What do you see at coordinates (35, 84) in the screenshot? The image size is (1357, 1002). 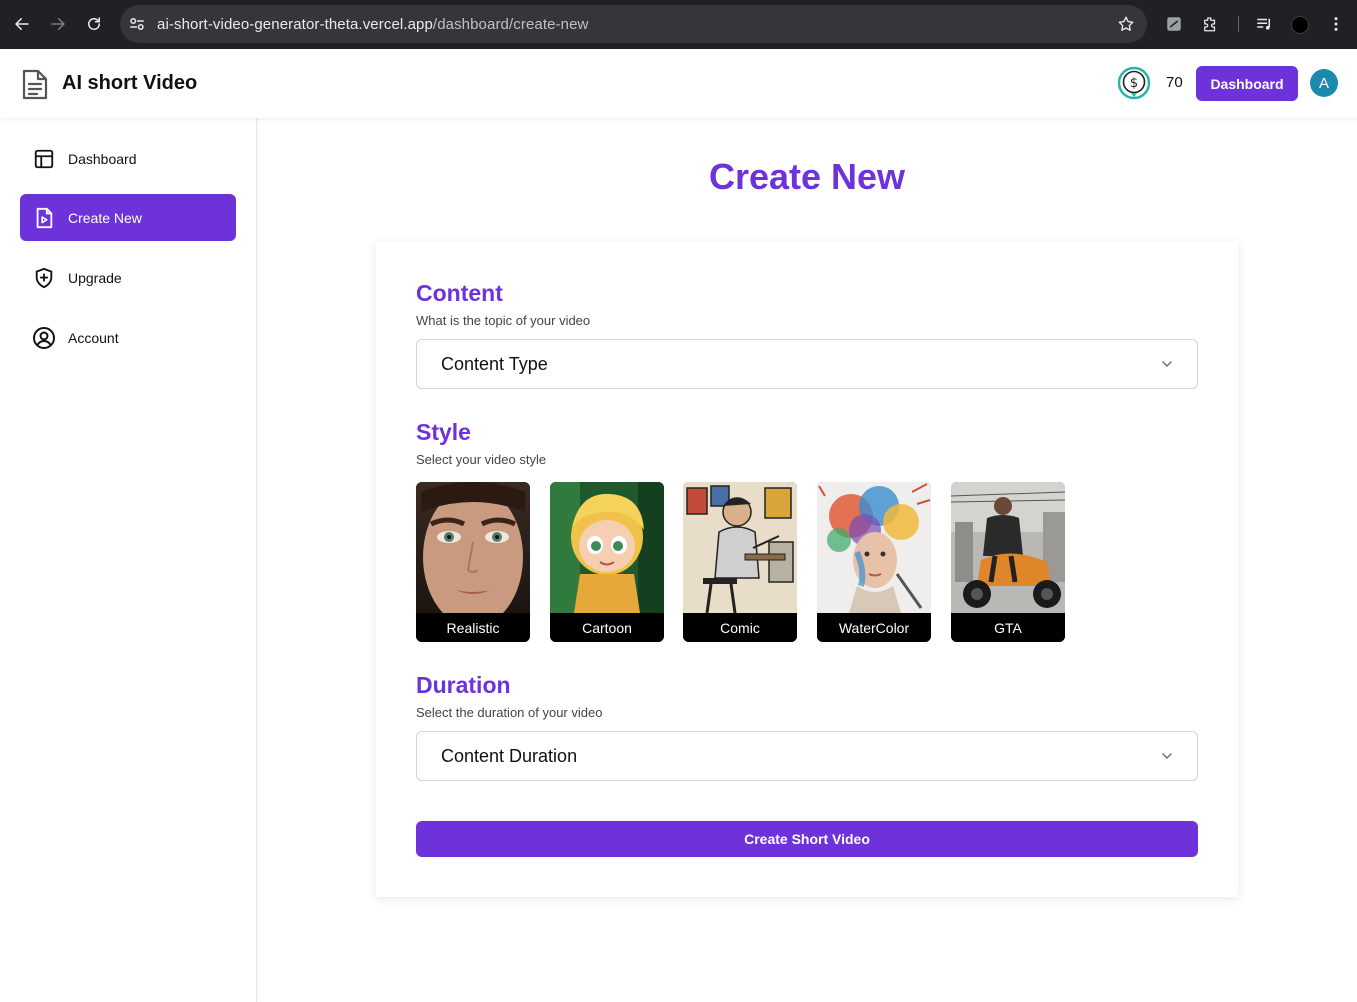 I see `logo-document-icon` at bounding box center [35, 84].